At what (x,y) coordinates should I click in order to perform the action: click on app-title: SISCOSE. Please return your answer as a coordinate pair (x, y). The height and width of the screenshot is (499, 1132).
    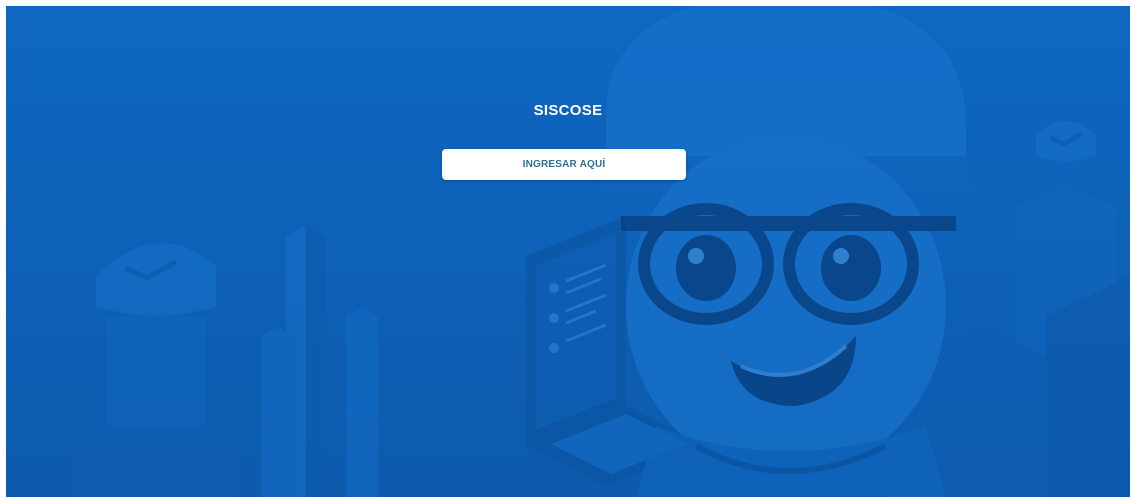
    Looking at the image, I should click on (568, 110).